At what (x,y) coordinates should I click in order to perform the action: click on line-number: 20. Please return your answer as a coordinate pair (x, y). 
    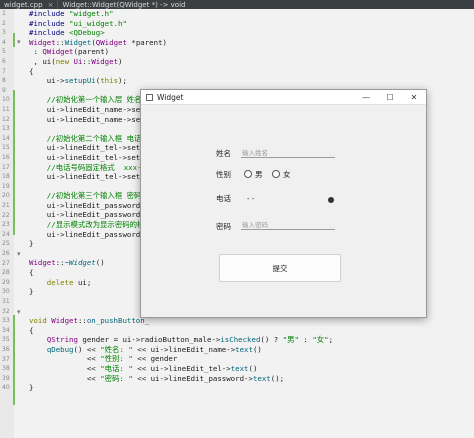
    Looking at the image, I should click on (6, 196).